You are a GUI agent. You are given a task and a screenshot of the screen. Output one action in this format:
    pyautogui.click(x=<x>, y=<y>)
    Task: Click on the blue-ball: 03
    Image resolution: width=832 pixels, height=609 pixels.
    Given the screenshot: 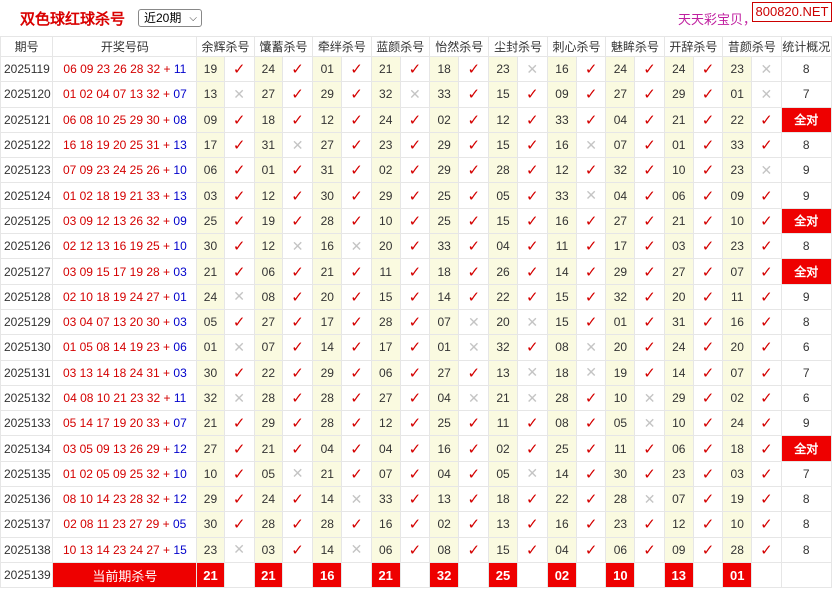 What is the action you would take?
    pyautogui.click(x=180, y=271)
    